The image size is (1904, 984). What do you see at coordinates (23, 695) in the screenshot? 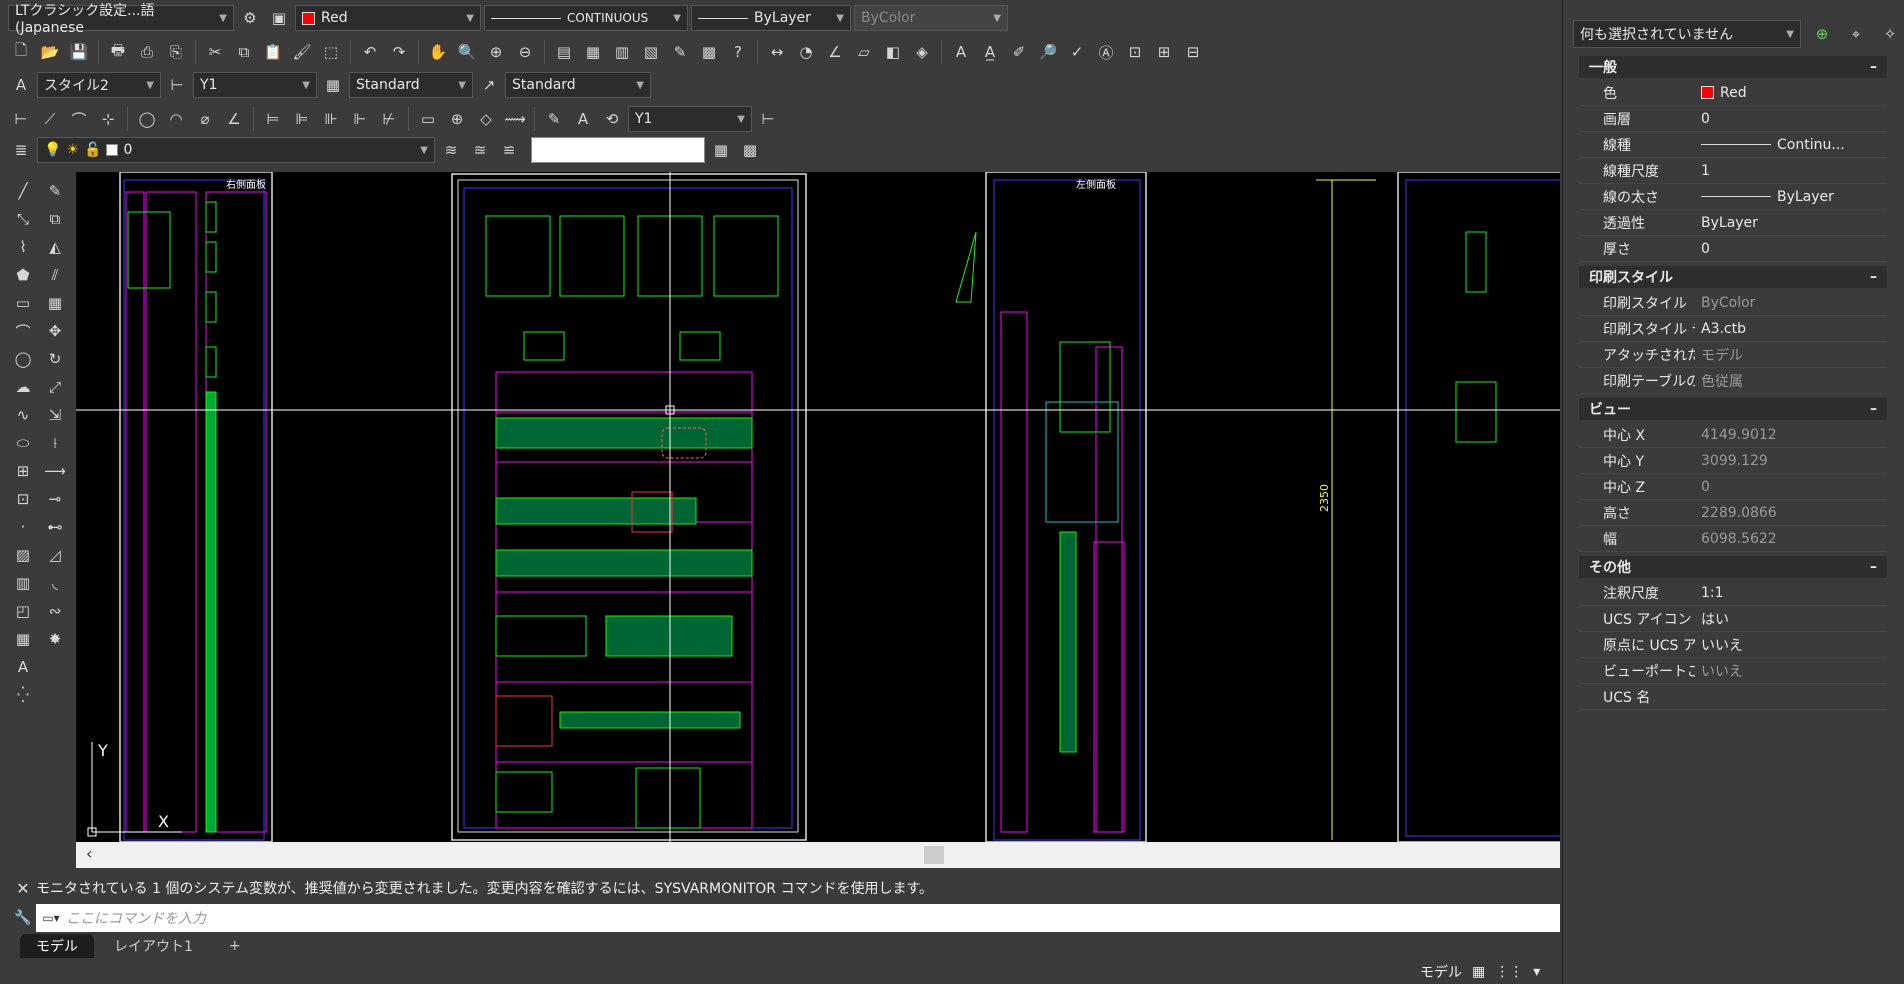
I see `add-selected-icon: ⁛` at bounding box center [23, 695].